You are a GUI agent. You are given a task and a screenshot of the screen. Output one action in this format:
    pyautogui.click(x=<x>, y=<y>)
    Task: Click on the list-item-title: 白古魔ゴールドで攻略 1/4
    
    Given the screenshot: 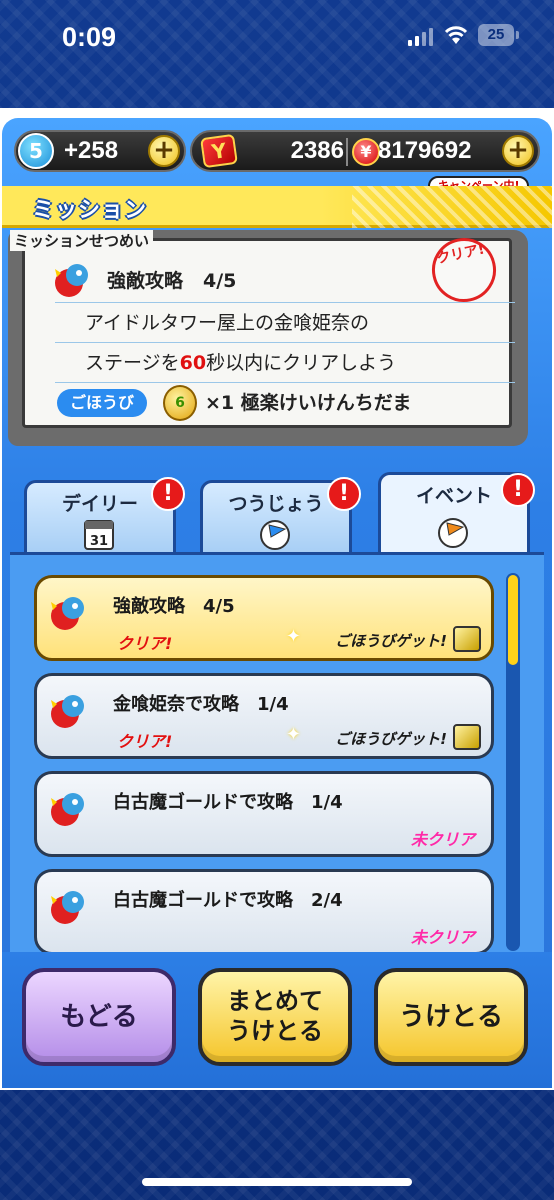 What is the action you would take?
    pyautogui.click(x=228, y=802)
    